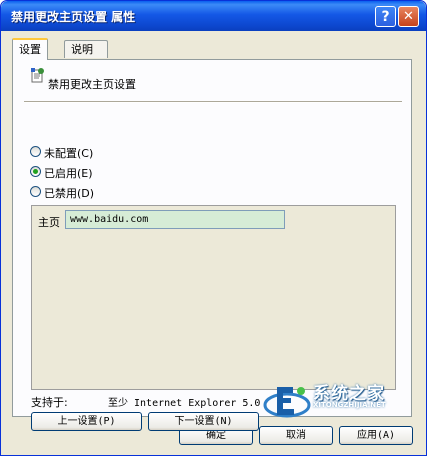  Describe the element at coordinates (385, 16) in the screenshot. I see `help-icon: ?` at that location.